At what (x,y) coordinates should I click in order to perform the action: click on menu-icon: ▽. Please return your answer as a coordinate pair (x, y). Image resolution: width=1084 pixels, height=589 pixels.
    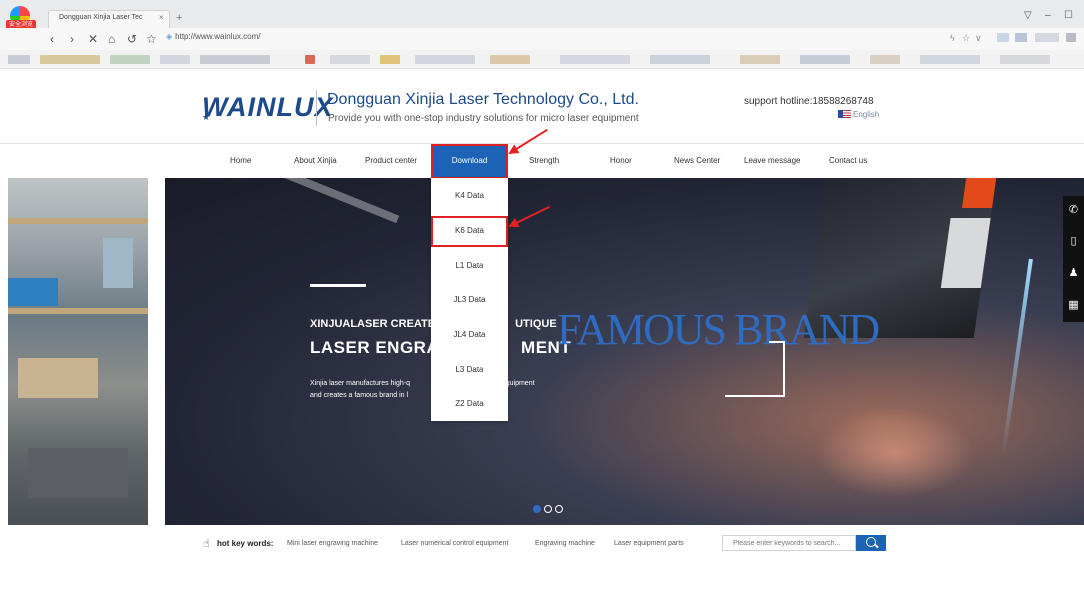
    Looking at the image, I should click on (1028, 15).